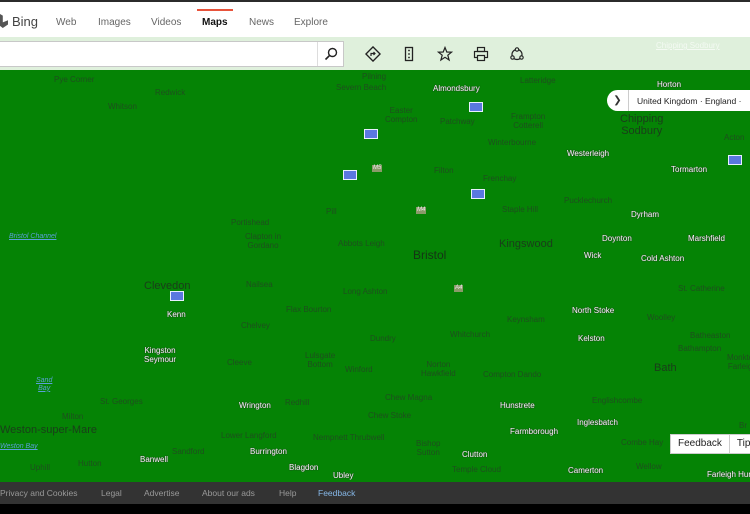  Describe the element at coordinates (438, 369) in the screenshot. I see `place-label: Norton Hawkfield` at that location.